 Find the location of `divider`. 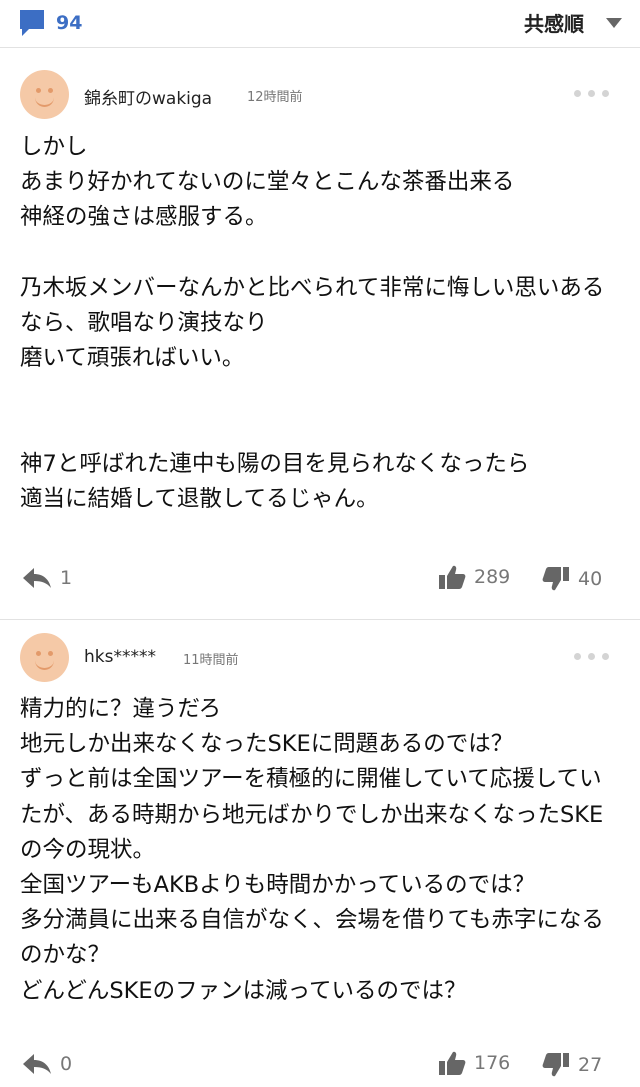

divider is located at coordinates (320, 619).